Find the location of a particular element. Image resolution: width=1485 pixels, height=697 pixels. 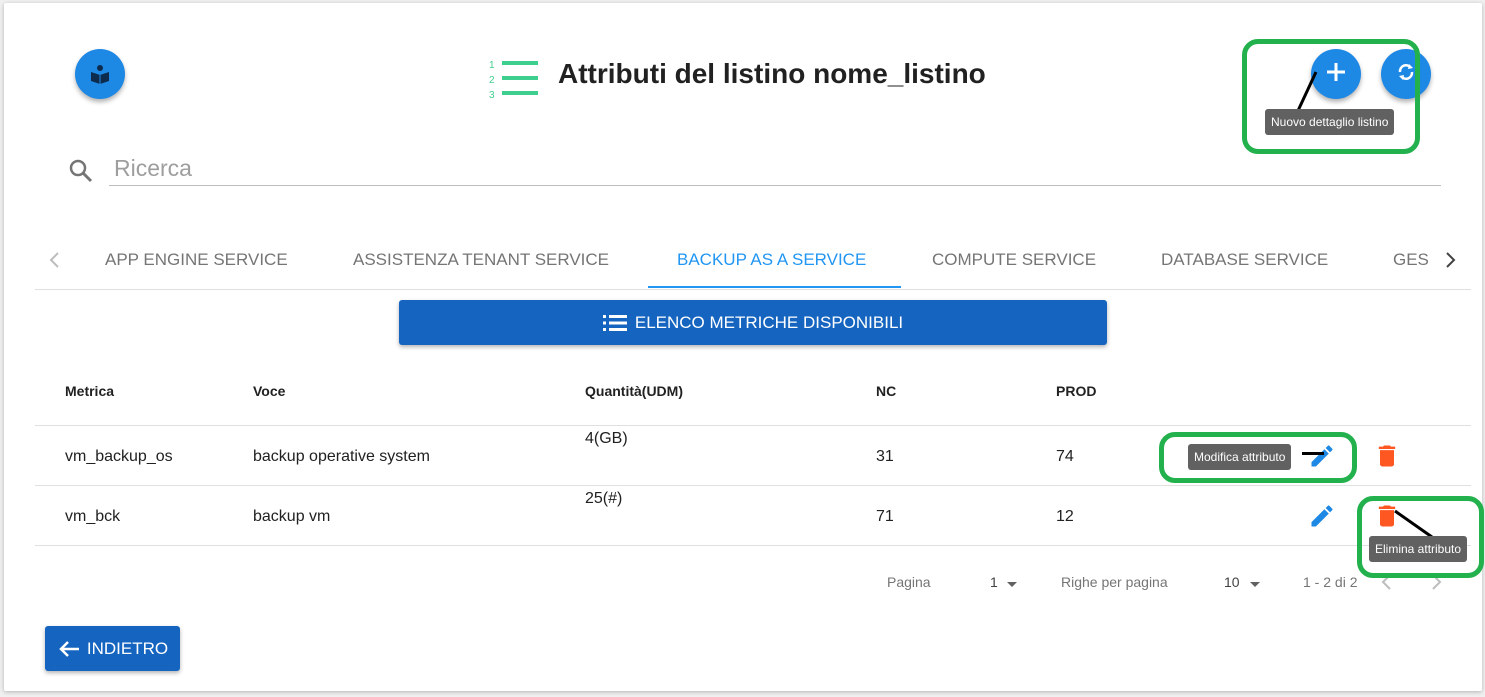

search-input: Ricerca is located at coordinates (153, 168).